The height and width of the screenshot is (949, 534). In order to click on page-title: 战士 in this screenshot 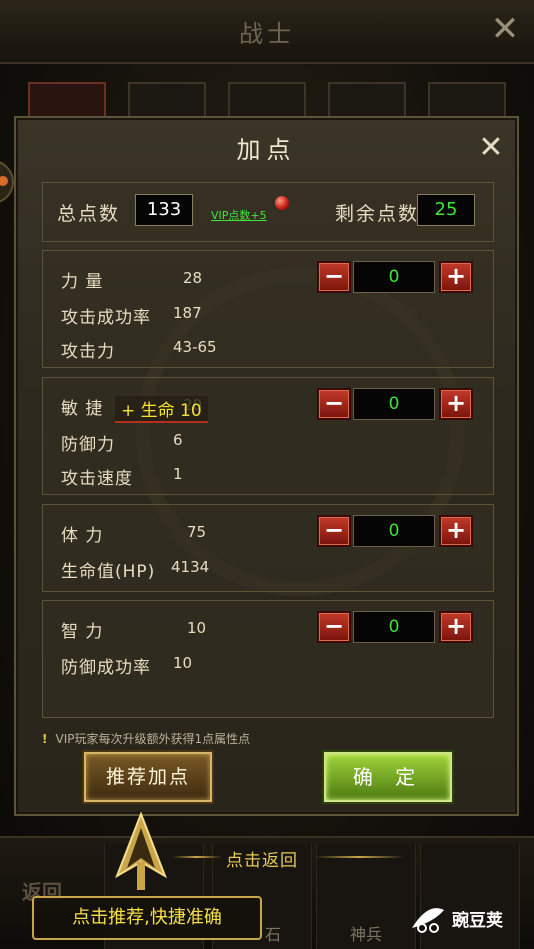, I will do `click(267, 34)`.